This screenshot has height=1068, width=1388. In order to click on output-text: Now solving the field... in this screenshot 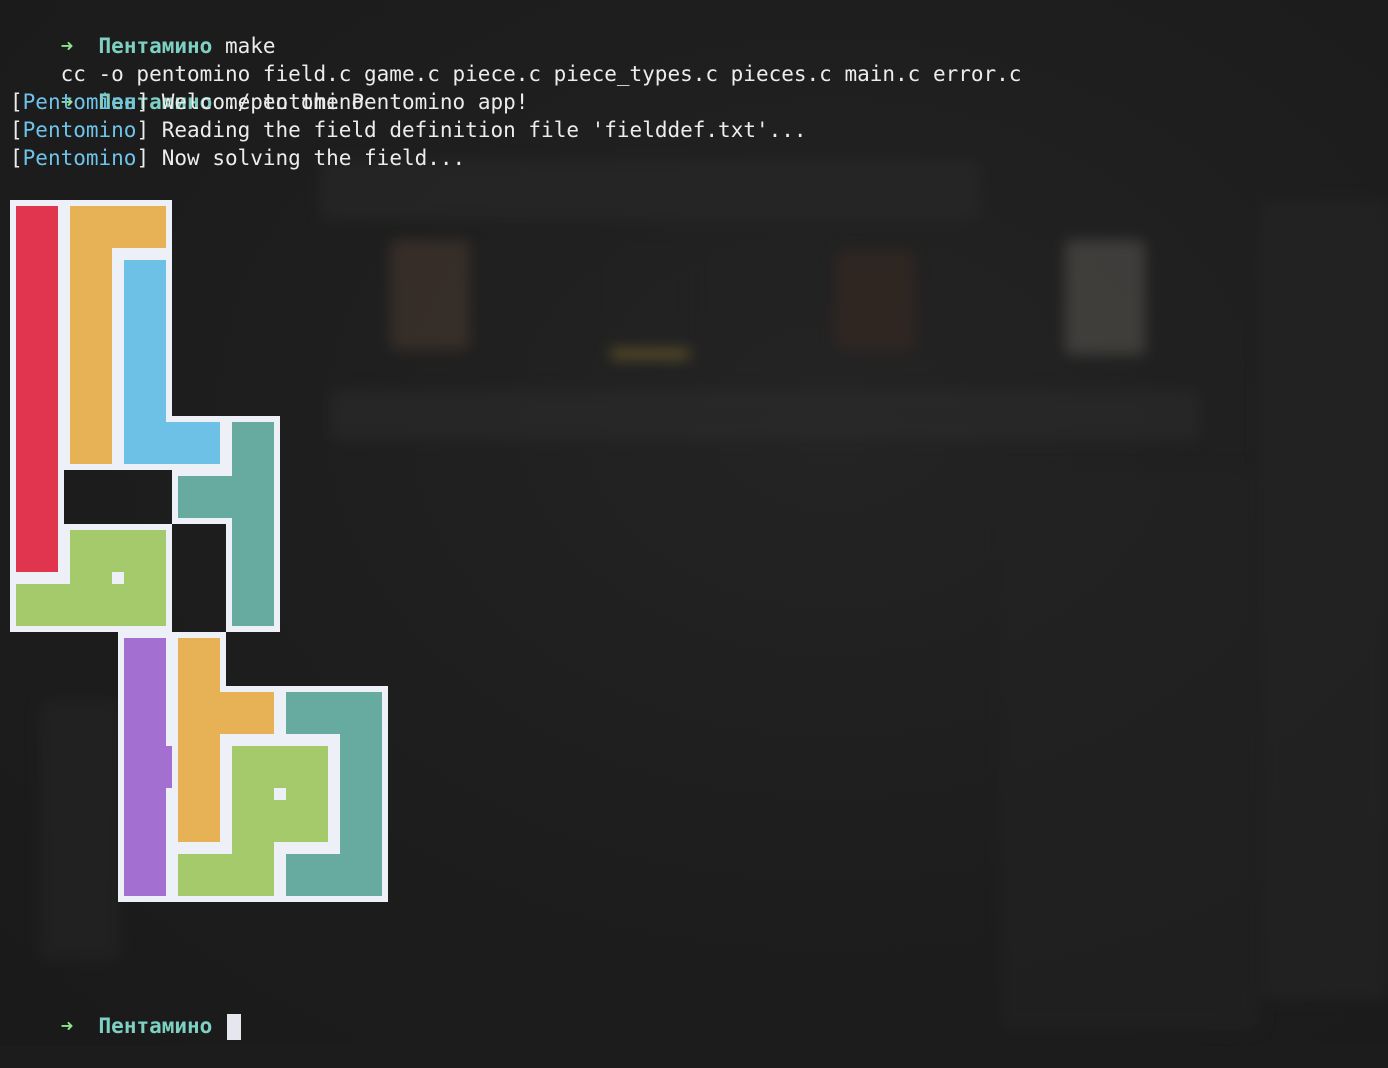, I will do `click(307, 158)`.